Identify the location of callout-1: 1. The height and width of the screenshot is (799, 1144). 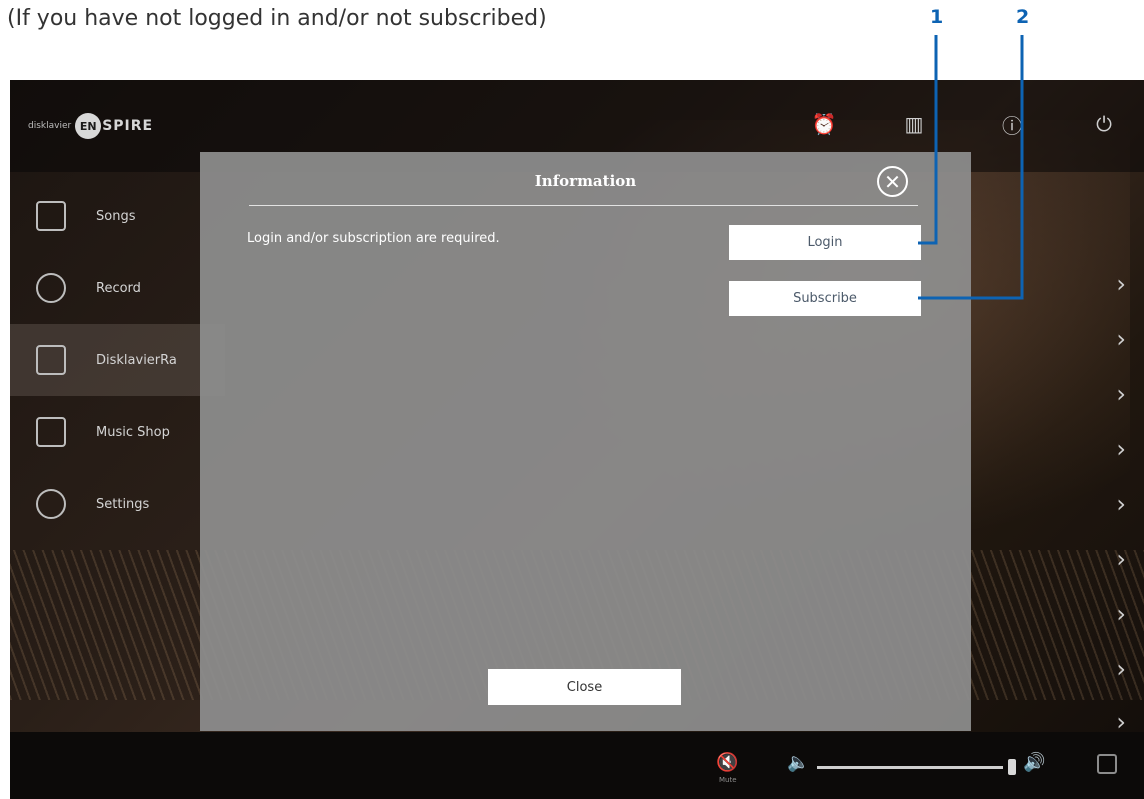
(937, 17).